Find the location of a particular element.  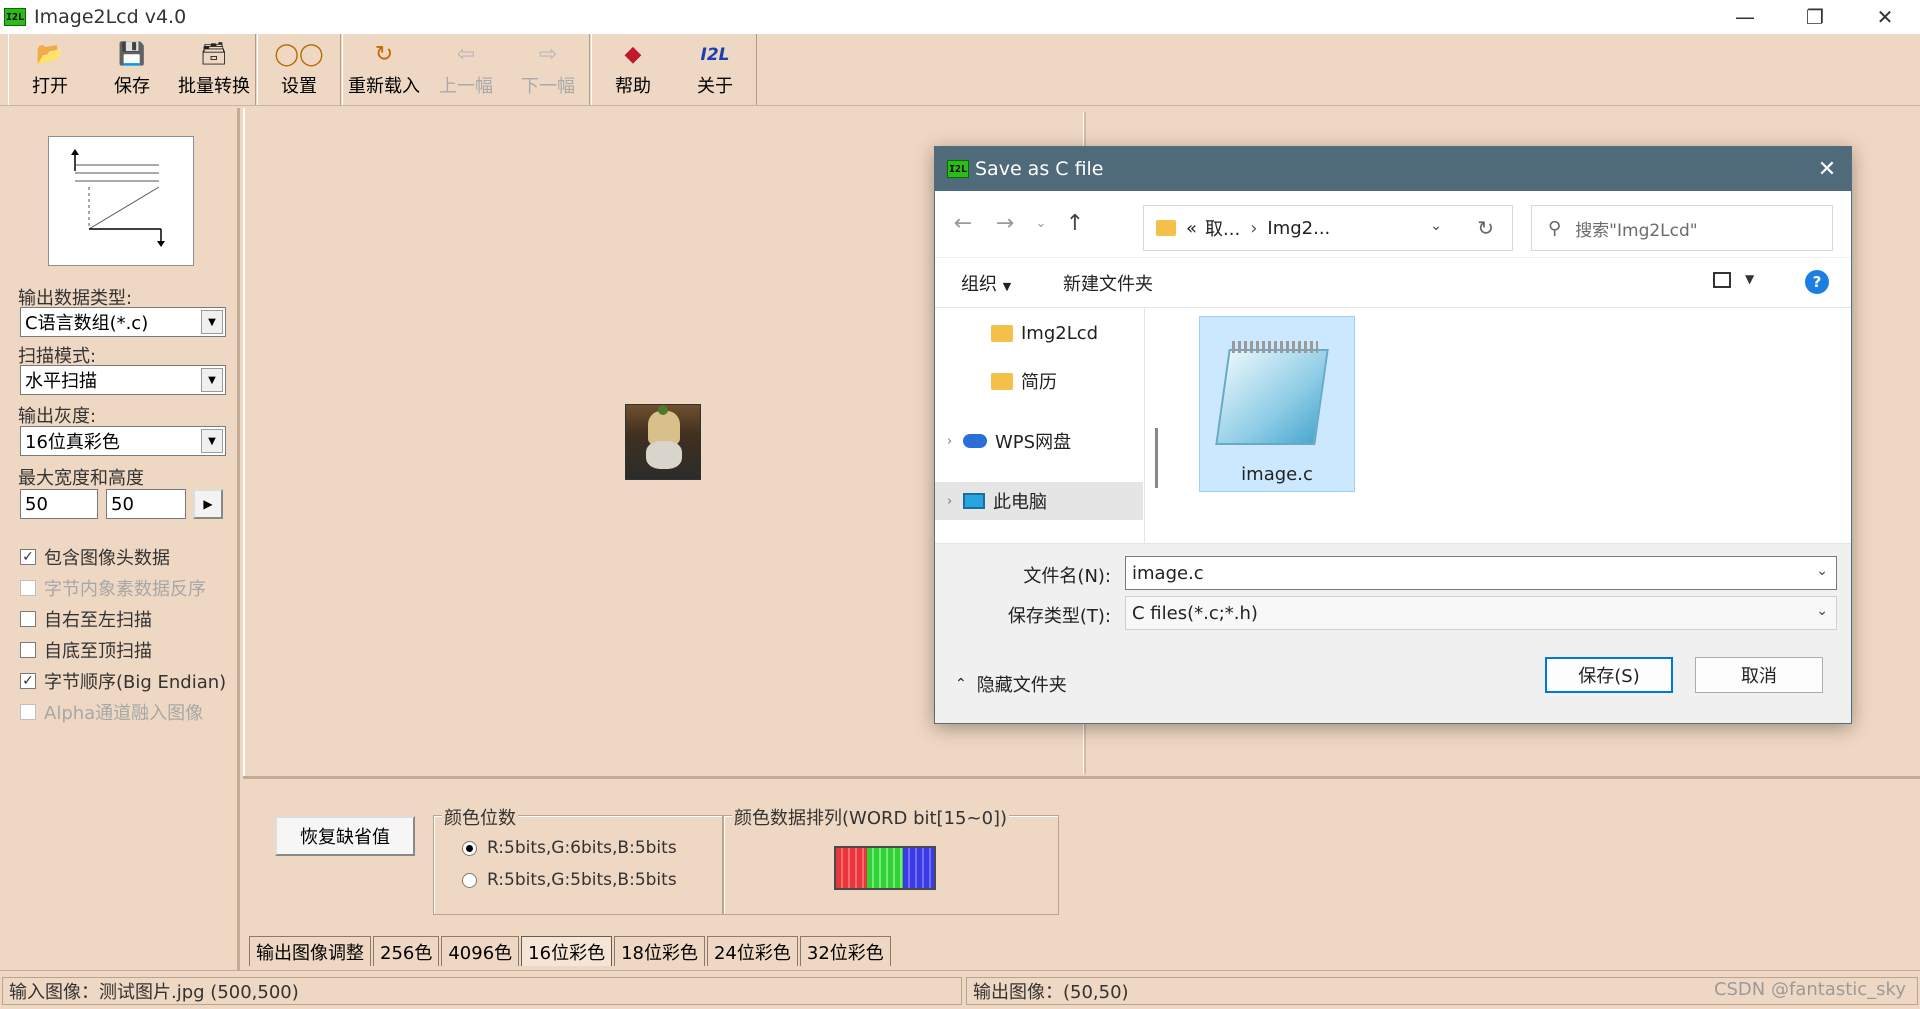

tab-output-adjust: 输出图像调整 is located at coordinates (310, 951).